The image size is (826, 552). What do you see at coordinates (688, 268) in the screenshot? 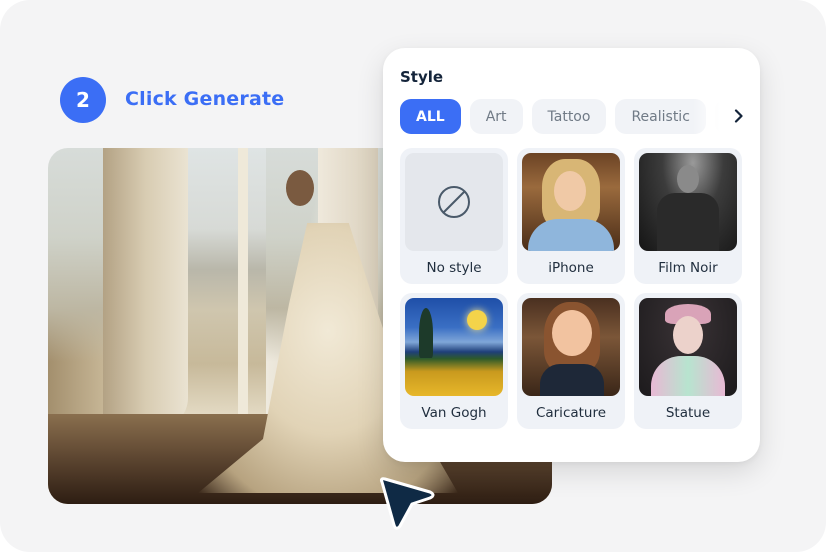
I see `style-label: Film Noir` at bounding box center [688, 268].